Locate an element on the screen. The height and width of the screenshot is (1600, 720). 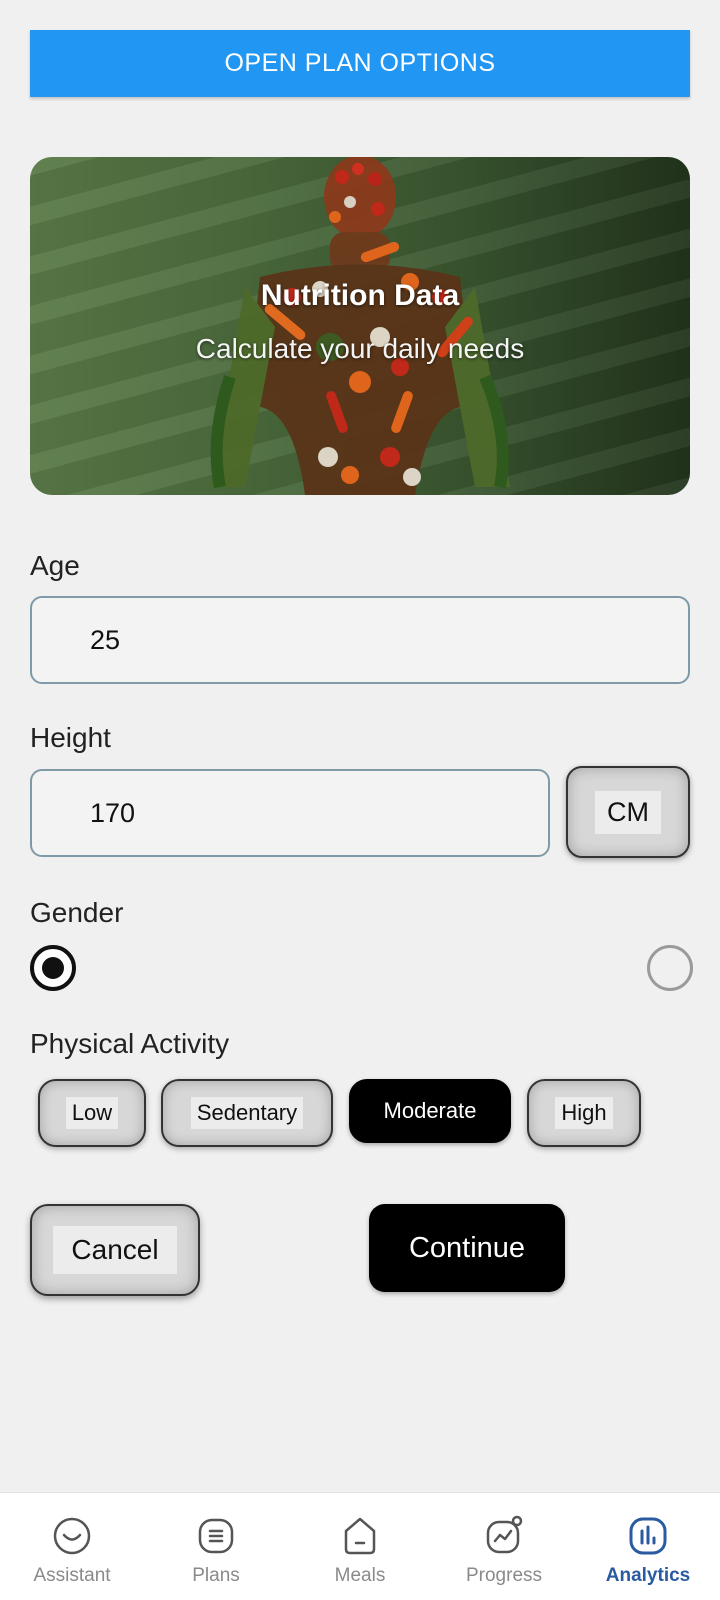
height-value: 170 is located at coordinates (113, 812).